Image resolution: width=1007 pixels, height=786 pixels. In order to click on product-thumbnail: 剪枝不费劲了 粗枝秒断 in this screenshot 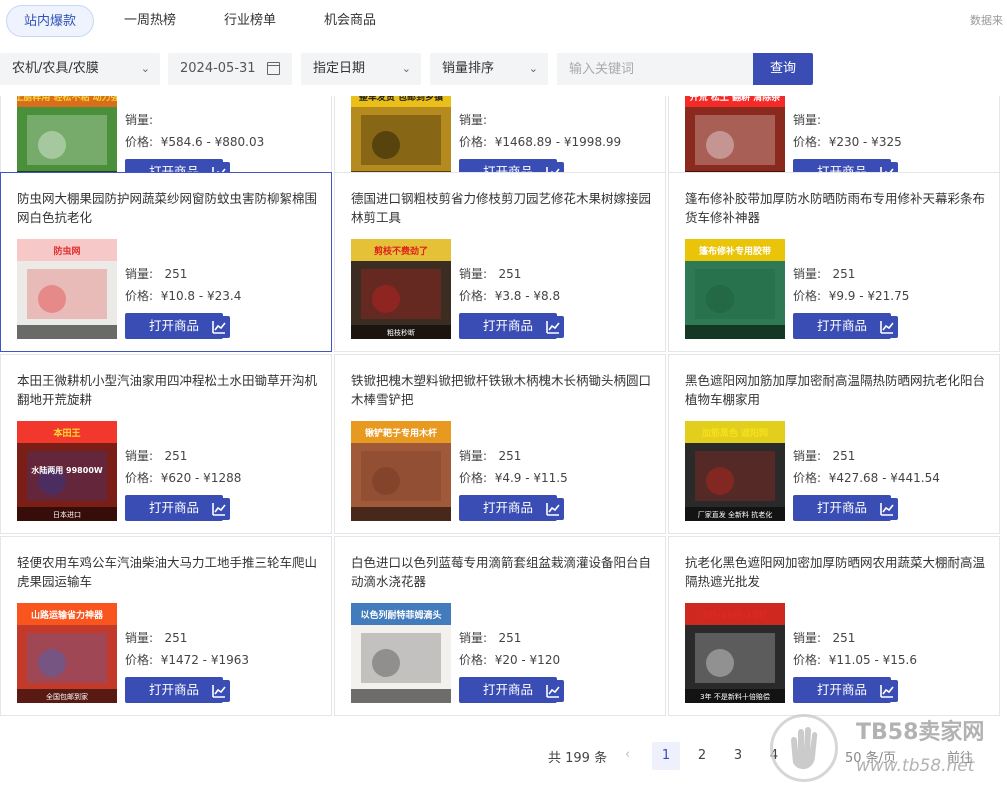, I will do `click(401, 289)`.